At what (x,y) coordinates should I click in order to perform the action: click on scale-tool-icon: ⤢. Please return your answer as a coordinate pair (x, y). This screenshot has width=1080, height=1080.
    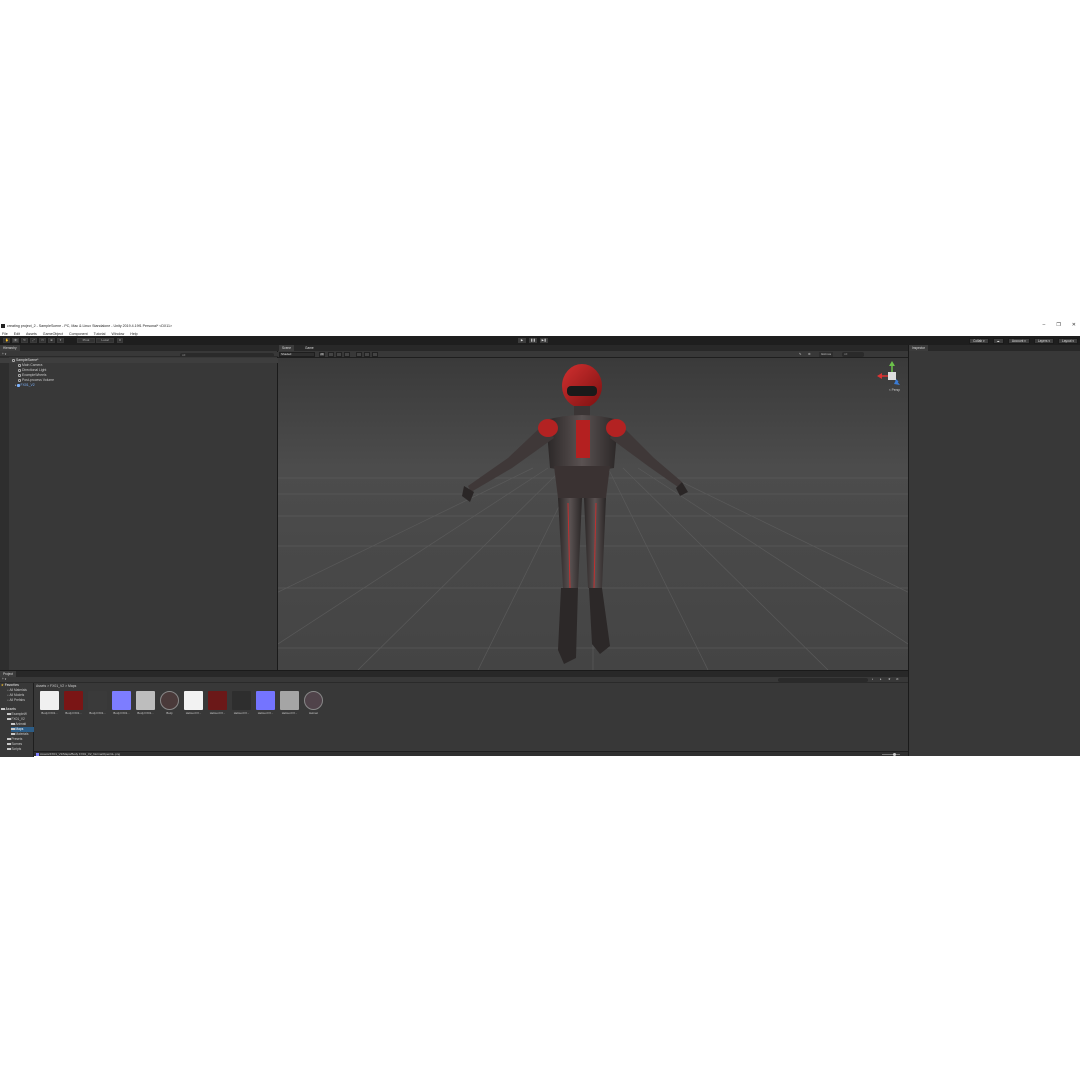
    Looking at the image, I should click on (33, 340).